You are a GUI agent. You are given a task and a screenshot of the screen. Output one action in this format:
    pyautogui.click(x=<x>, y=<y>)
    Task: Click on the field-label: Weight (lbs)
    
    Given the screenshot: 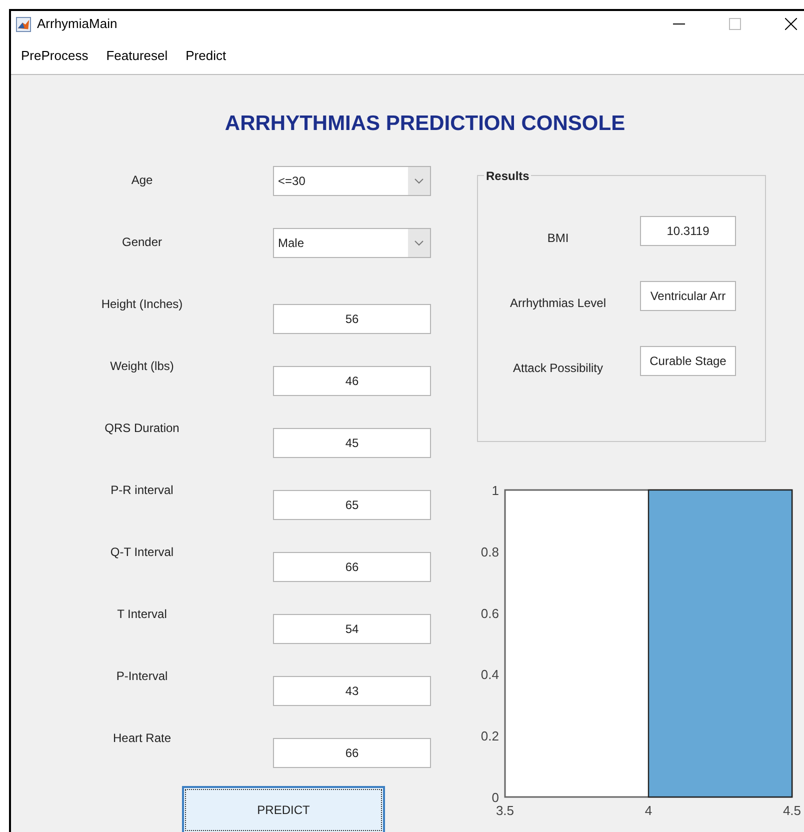 What is the action you would take?
    pyautogui.click(x=142, y=366)
    